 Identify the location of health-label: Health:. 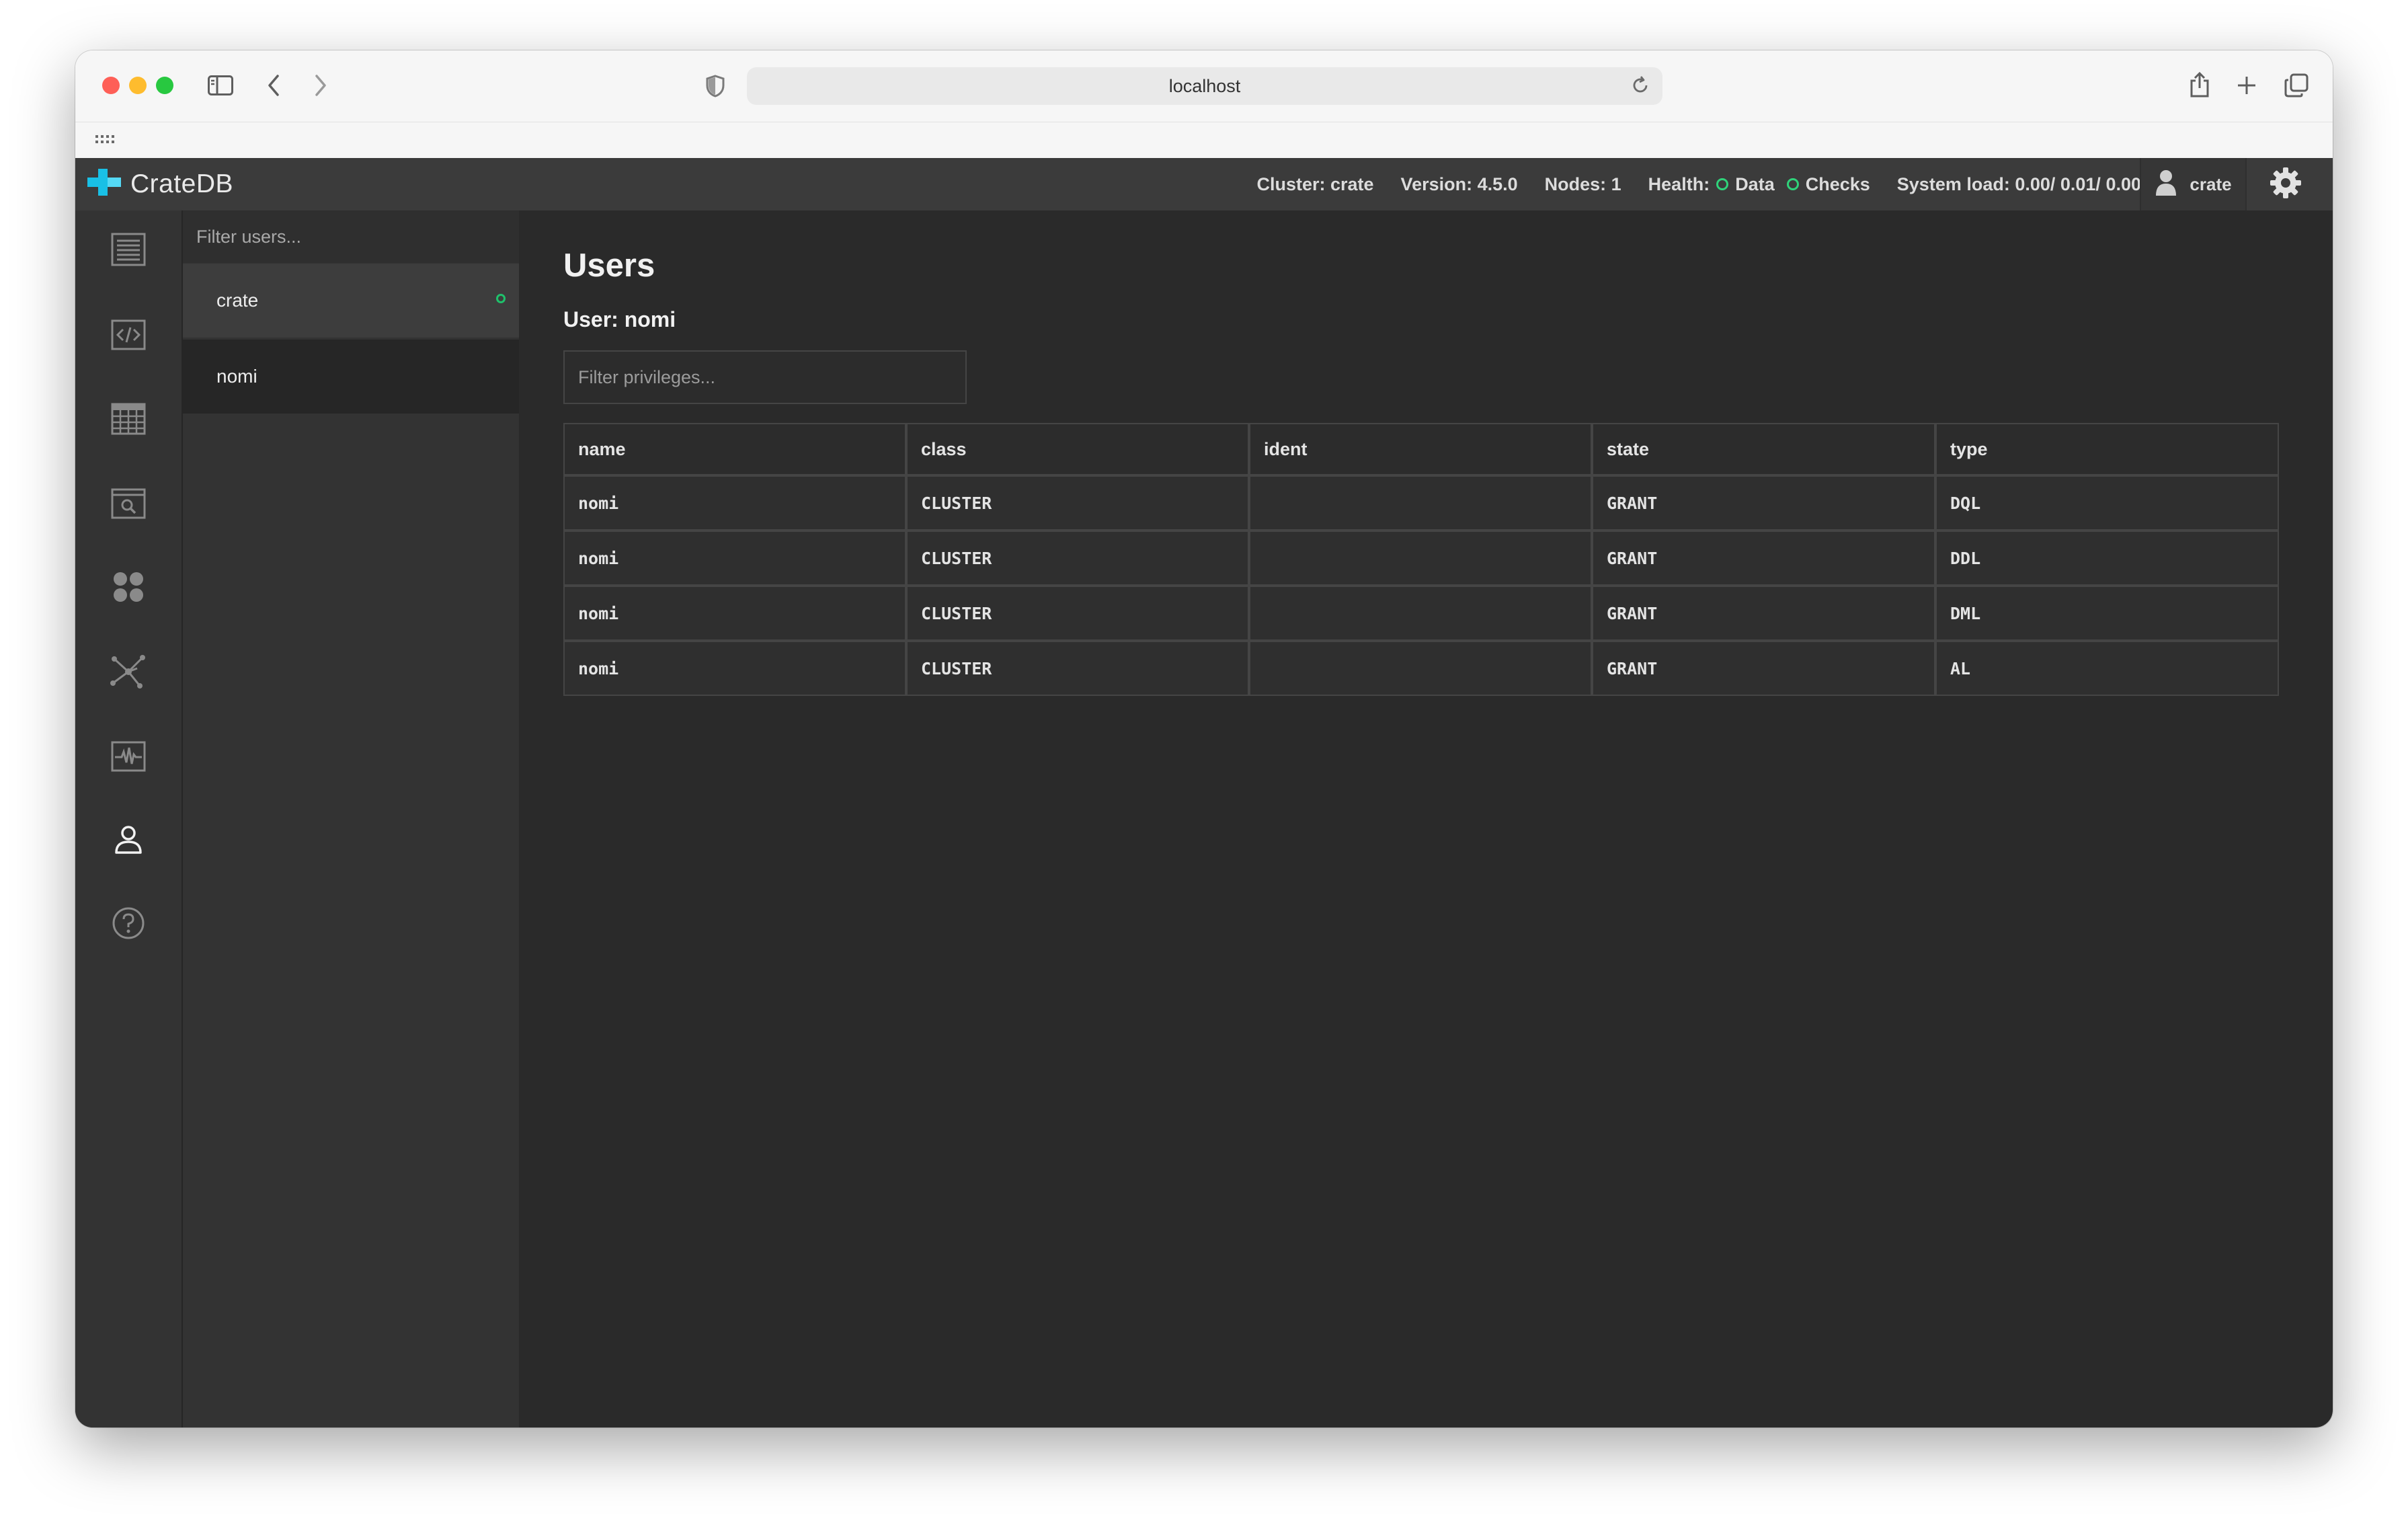
(1679, 183).